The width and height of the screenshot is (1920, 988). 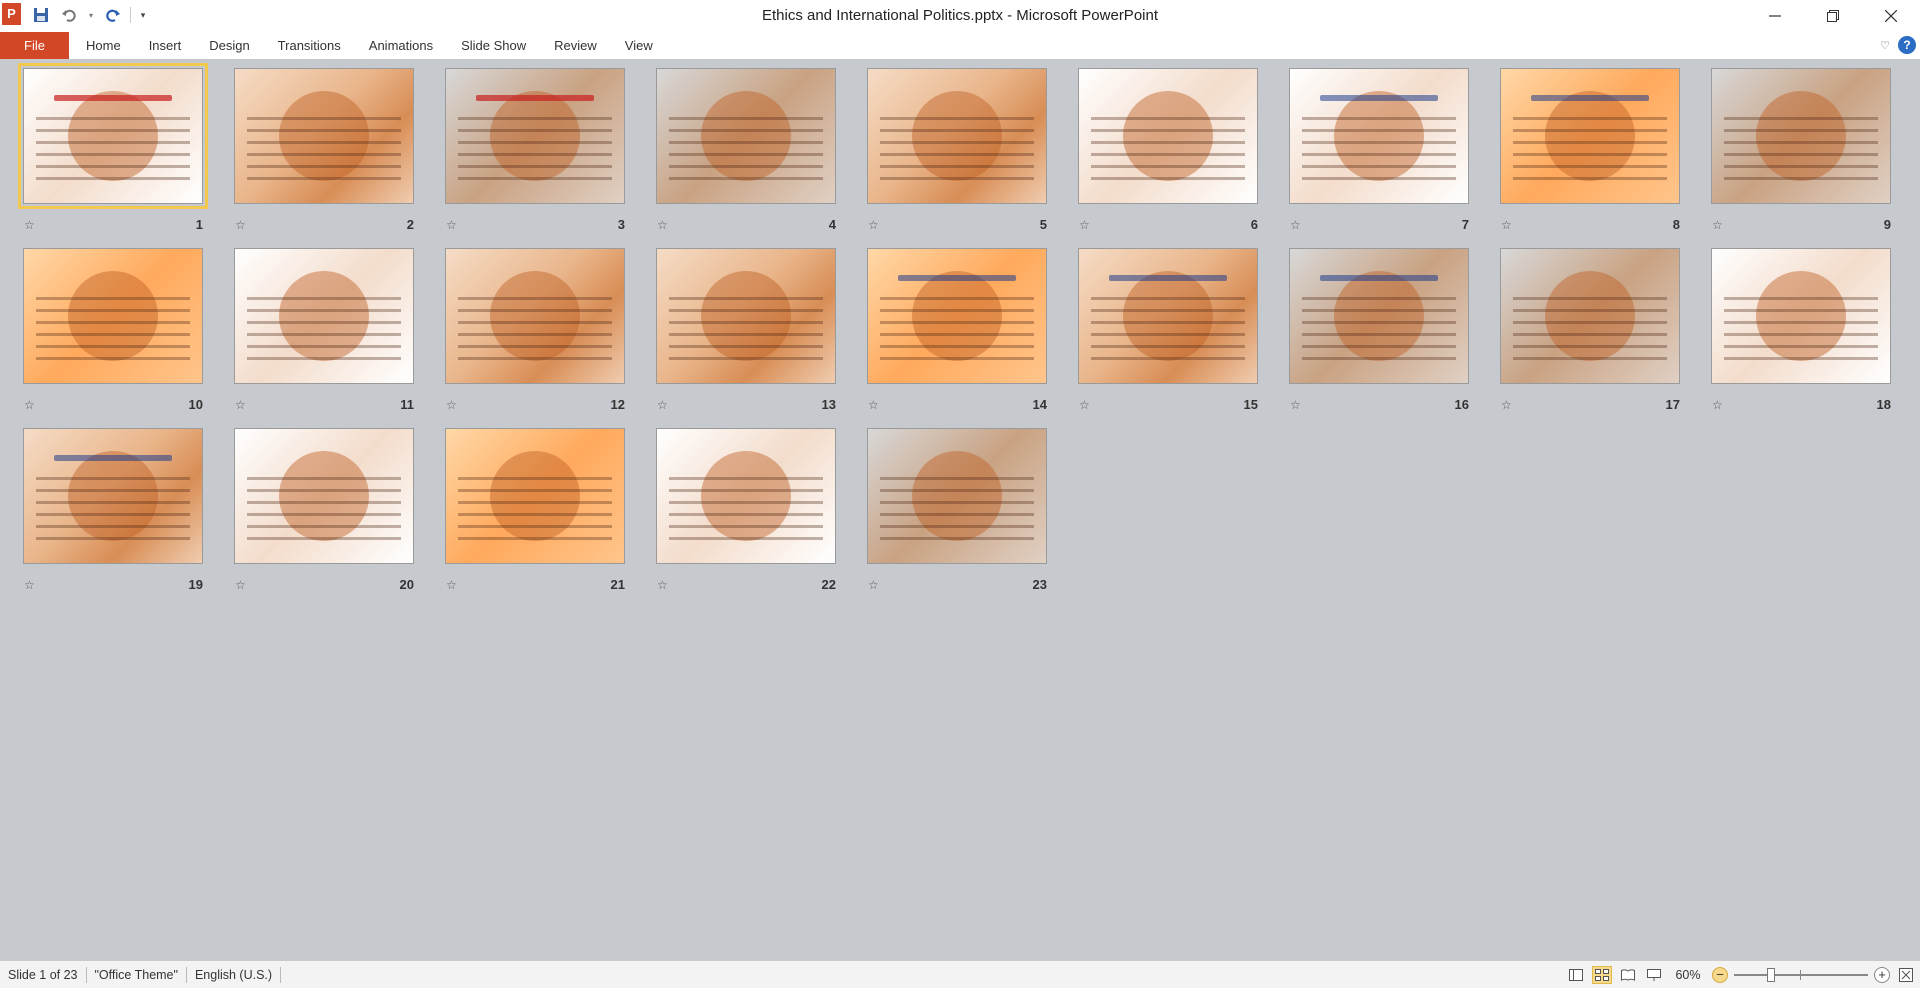 I want to click on slide-number: 7, so click(x=1465, y=224).